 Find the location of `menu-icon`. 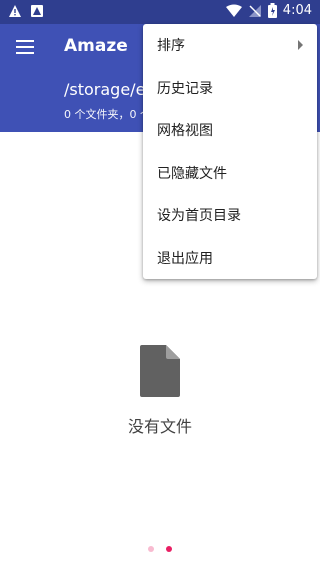

menu-icon is located at coordinates (25, 47).